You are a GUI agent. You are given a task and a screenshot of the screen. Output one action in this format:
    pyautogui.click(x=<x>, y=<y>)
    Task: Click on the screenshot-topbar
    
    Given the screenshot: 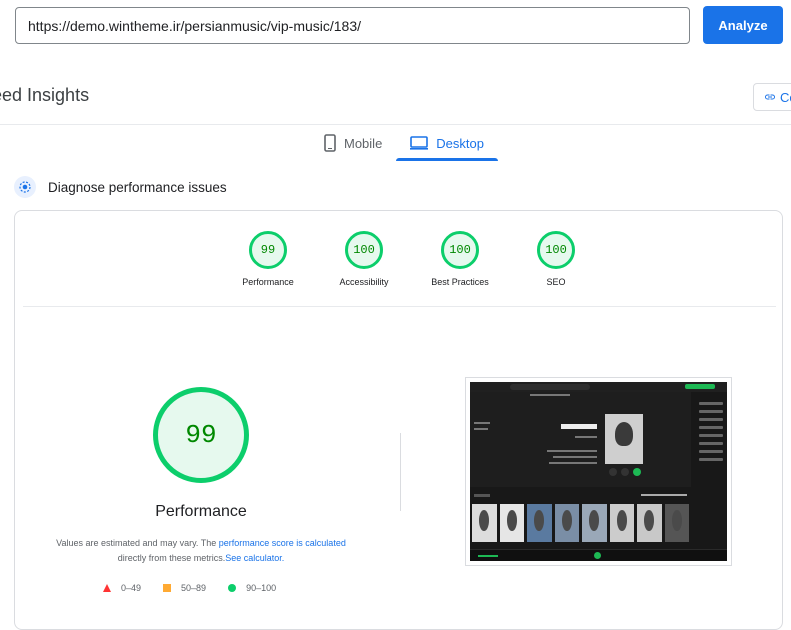 What is the action you would take?
    pyautogui.click(x=598, y=387)
    